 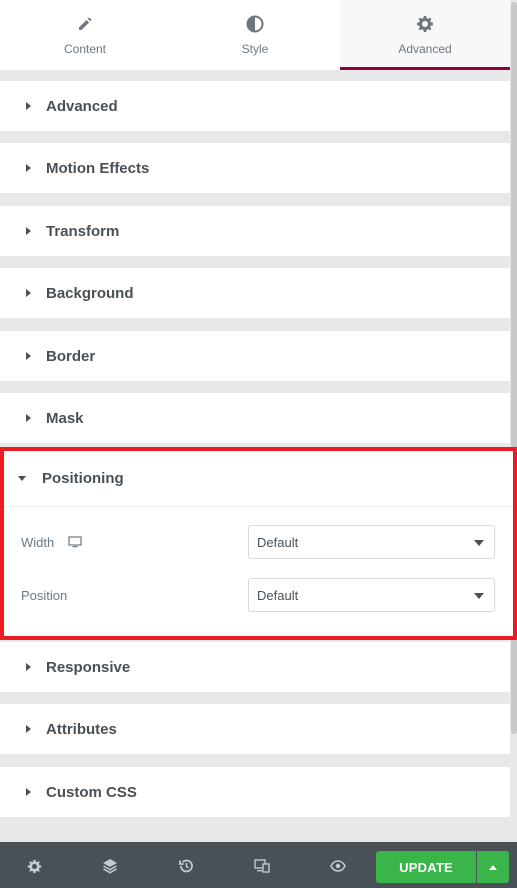 I want to click on section-title: Positioning, so click(x=83, y=478).